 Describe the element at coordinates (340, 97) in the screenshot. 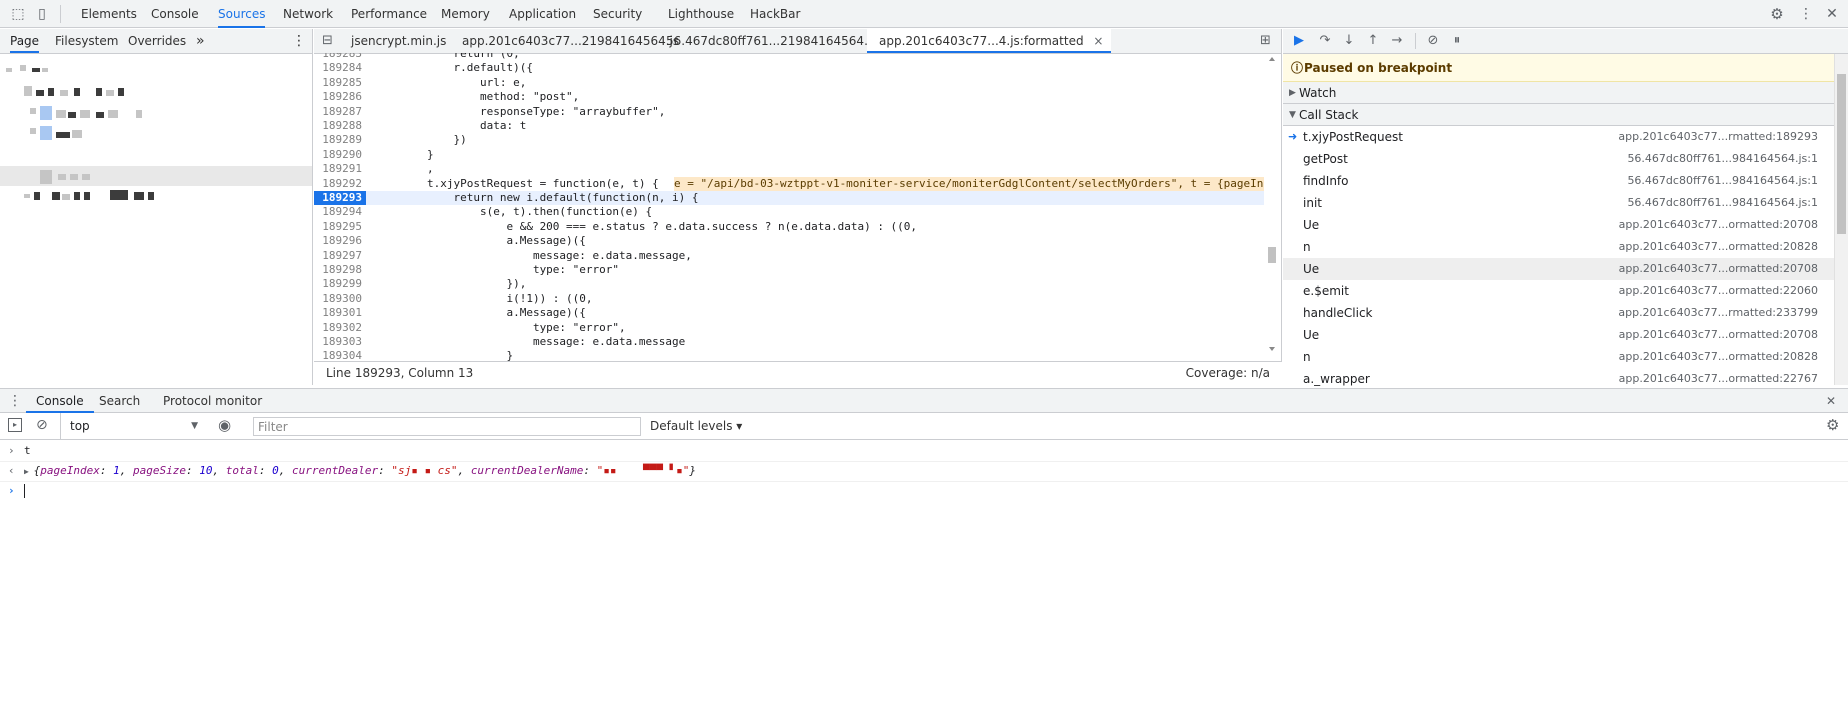

I see `line-number: 189286` at that location.